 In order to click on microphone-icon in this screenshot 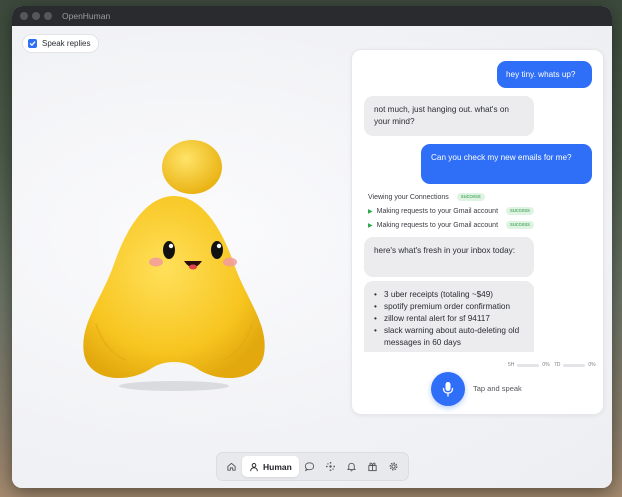, I will do `click(448, 389)`.